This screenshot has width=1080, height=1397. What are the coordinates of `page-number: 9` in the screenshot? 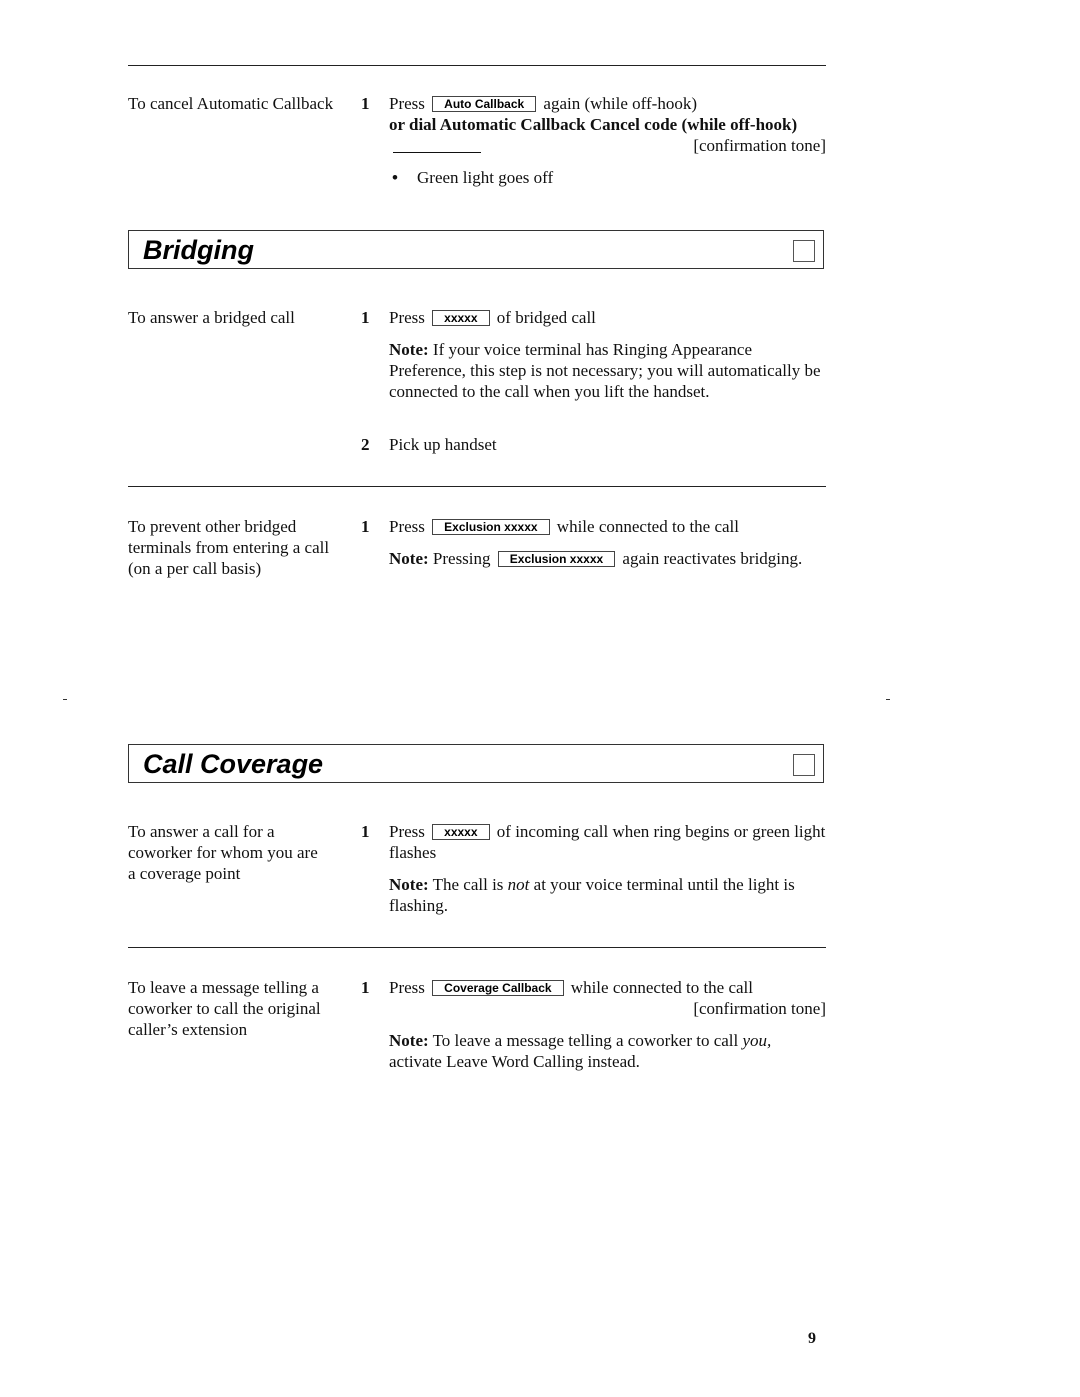 It's located at (812, 1338).